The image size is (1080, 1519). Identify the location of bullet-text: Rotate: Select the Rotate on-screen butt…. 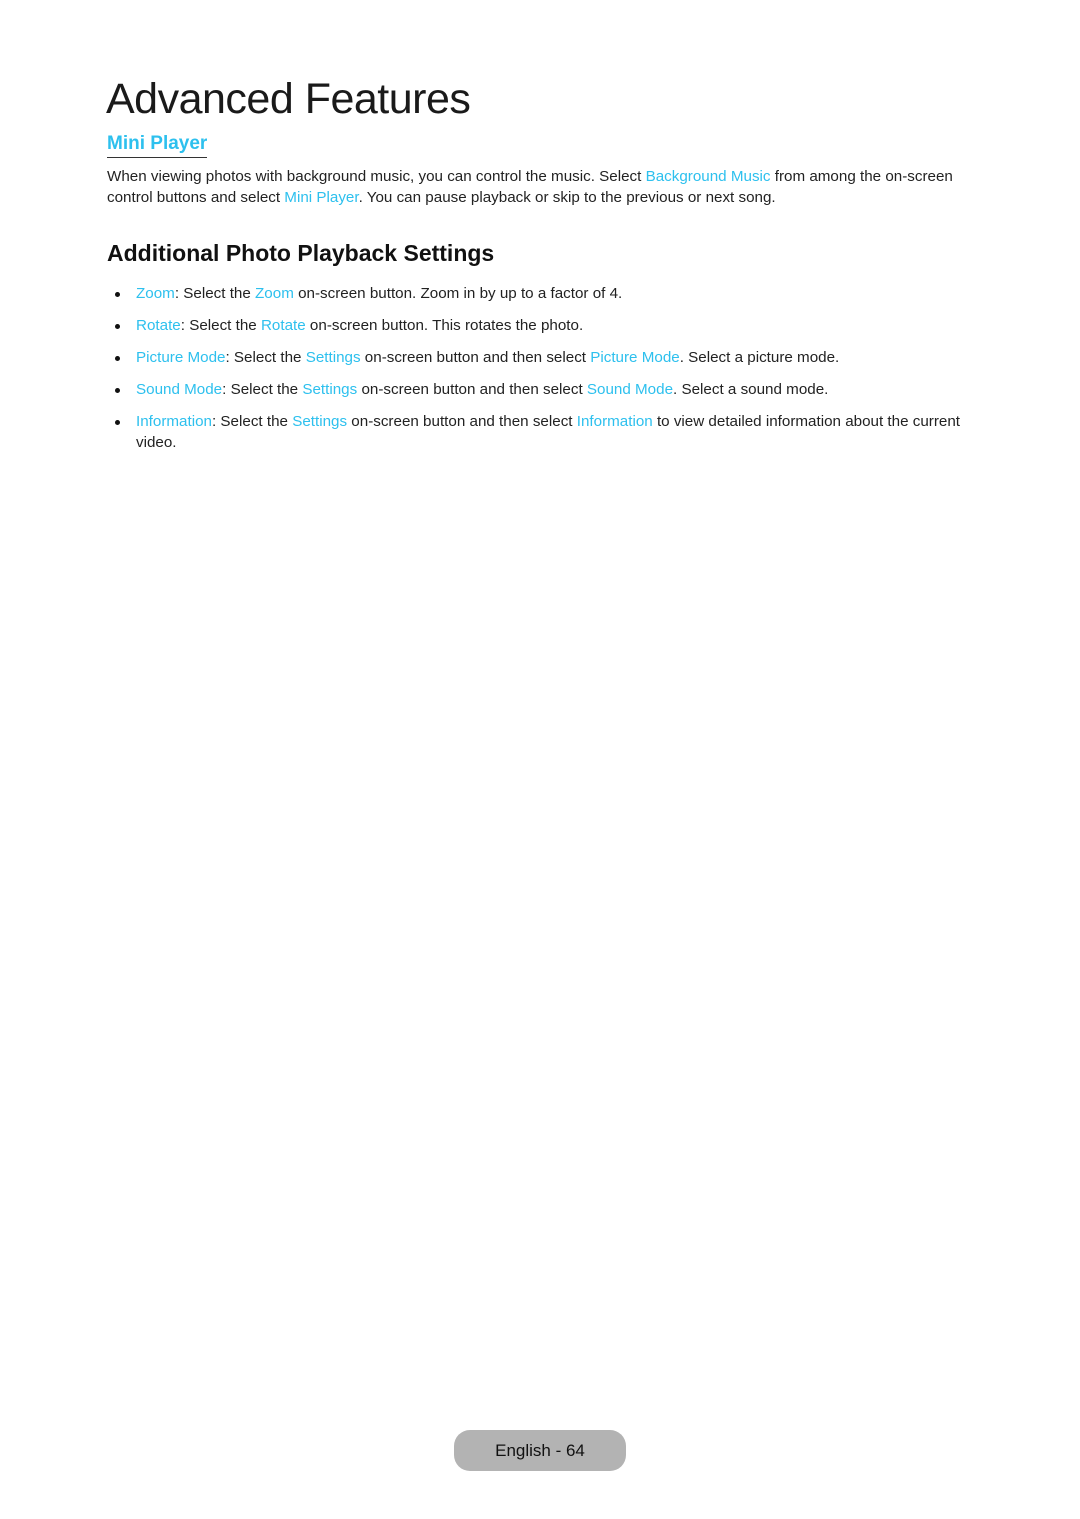
(359, 325).